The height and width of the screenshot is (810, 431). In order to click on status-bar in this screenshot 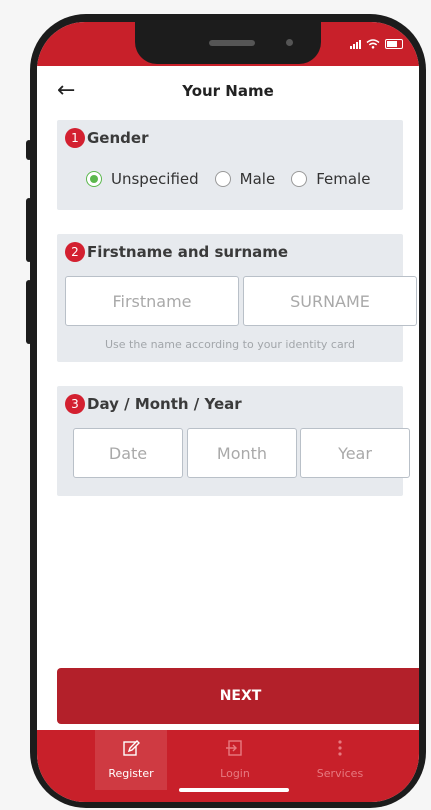, I will do `click(228, 44)`.